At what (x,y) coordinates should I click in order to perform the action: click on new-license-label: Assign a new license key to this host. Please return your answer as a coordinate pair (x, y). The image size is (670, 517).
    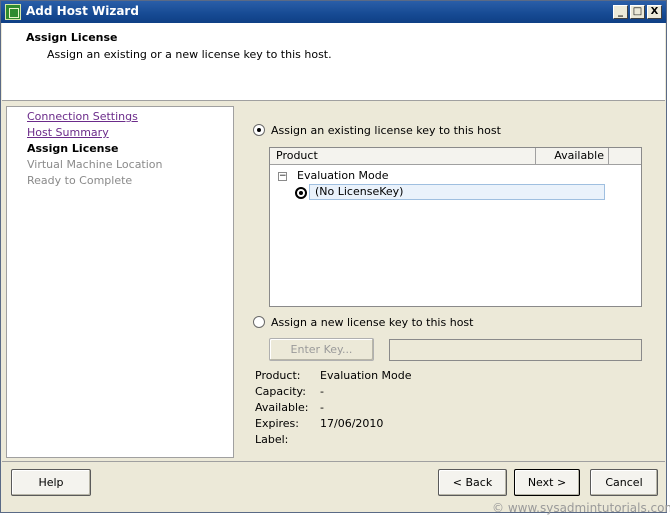
    Looking at the image, I should click on (372, 322).